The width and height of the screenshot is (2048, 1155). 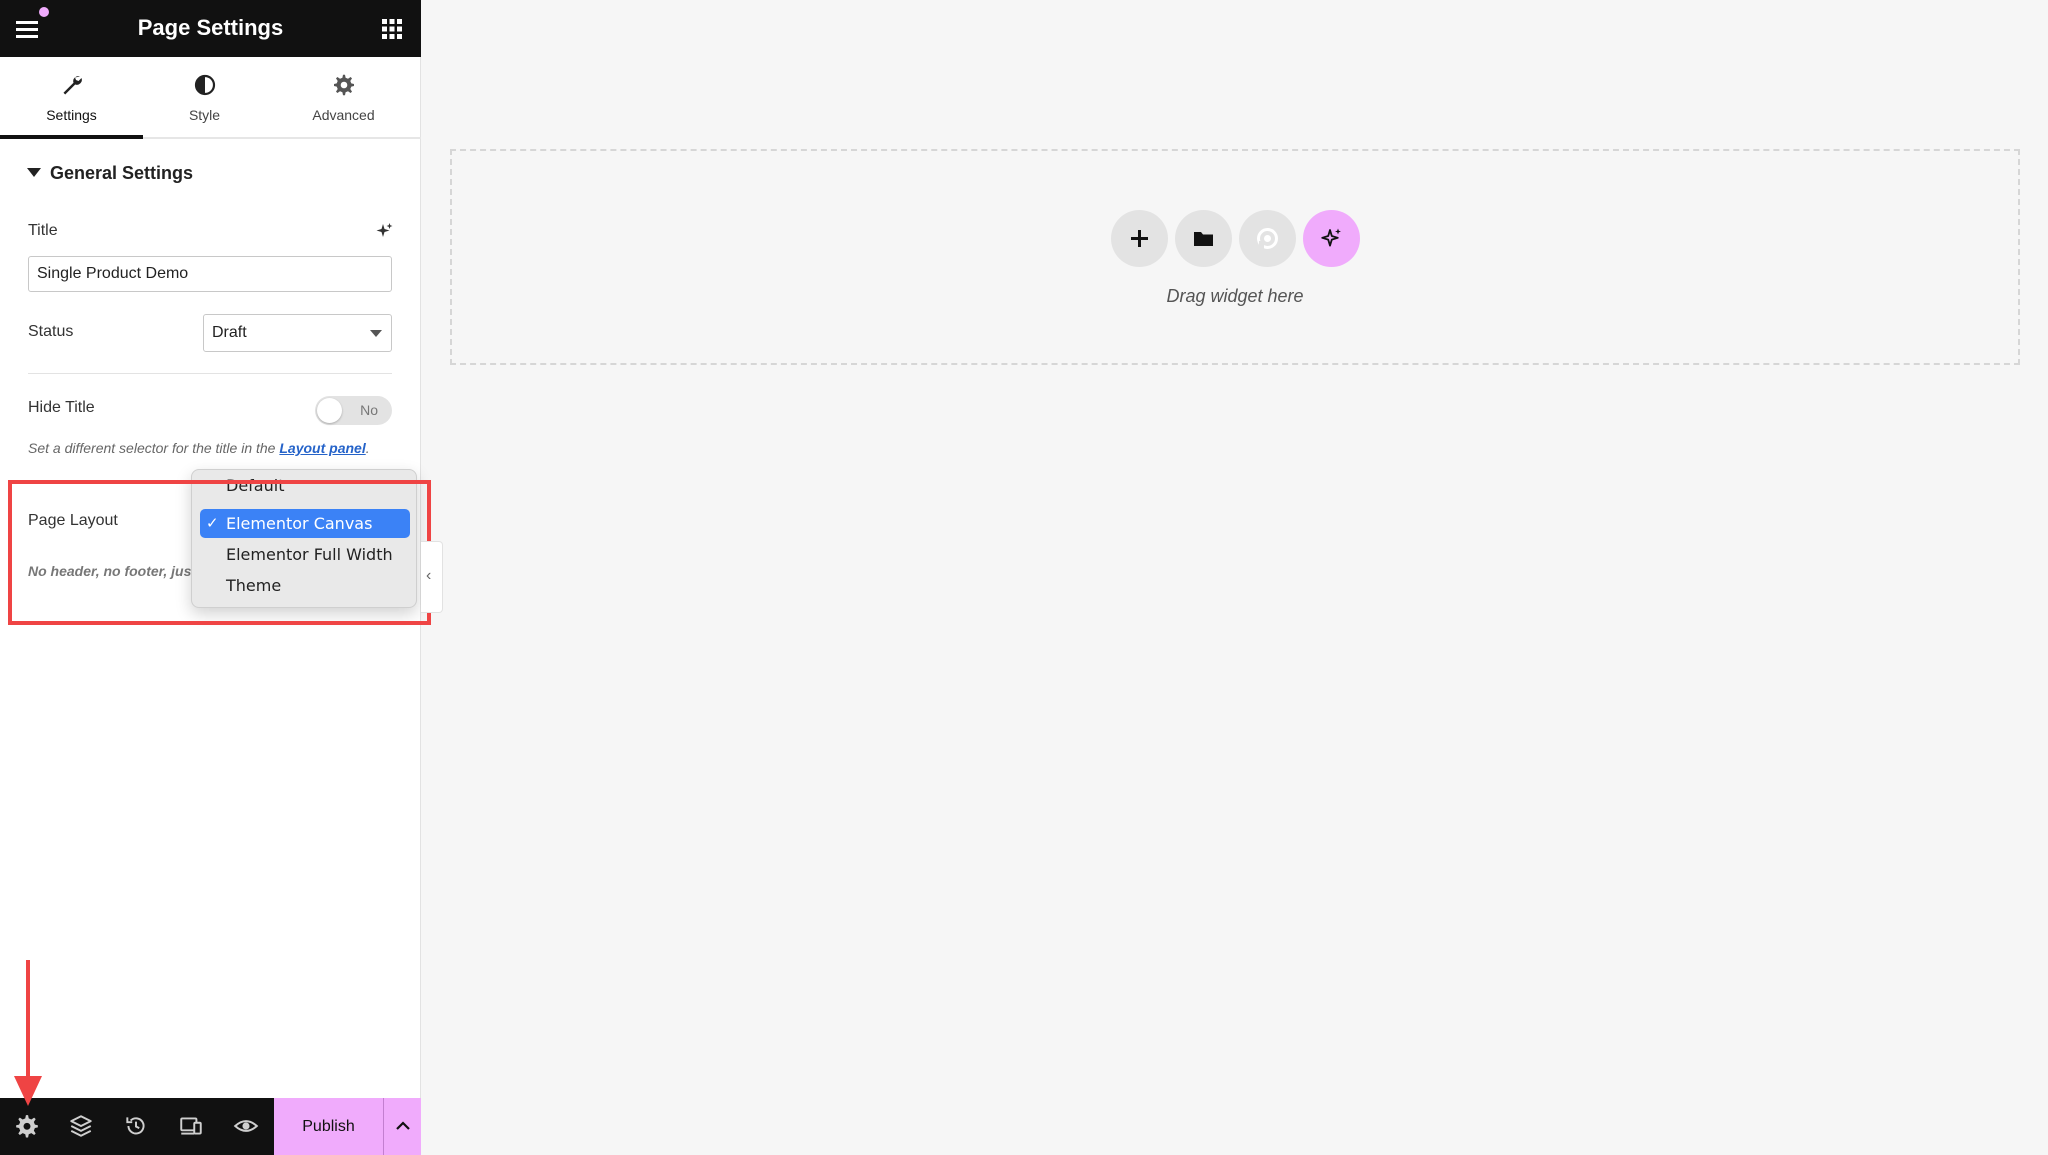 What do you see at coordinates (246, 1126) in the screenshot?
I see `preview-eye-icon` at bounding box center [246, 1126].